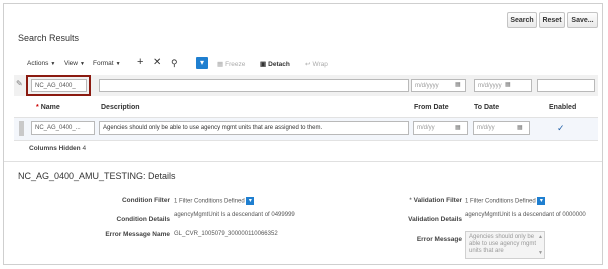 This screenshot has height=269, width=608. Describe the element at coordinates (552, 20) in the screenshot. I see `reset-button: Reset` at that location.